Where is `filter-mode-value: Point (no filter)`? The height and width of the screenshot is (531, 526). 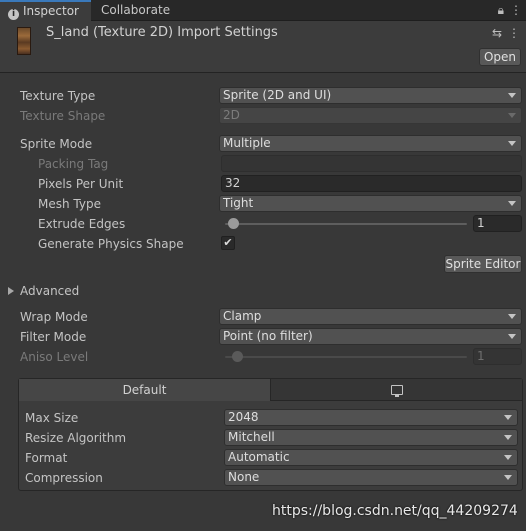 filter-mode-value: Point (no filter) is located at coordinates (268, 336).